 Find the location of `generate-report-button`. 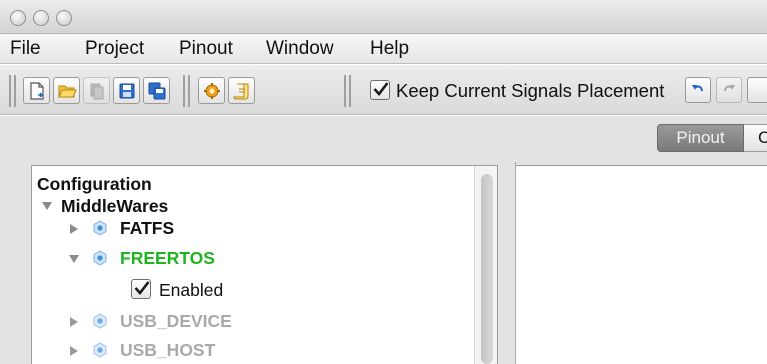

generate-report-button is located at coordinates (241, 90).